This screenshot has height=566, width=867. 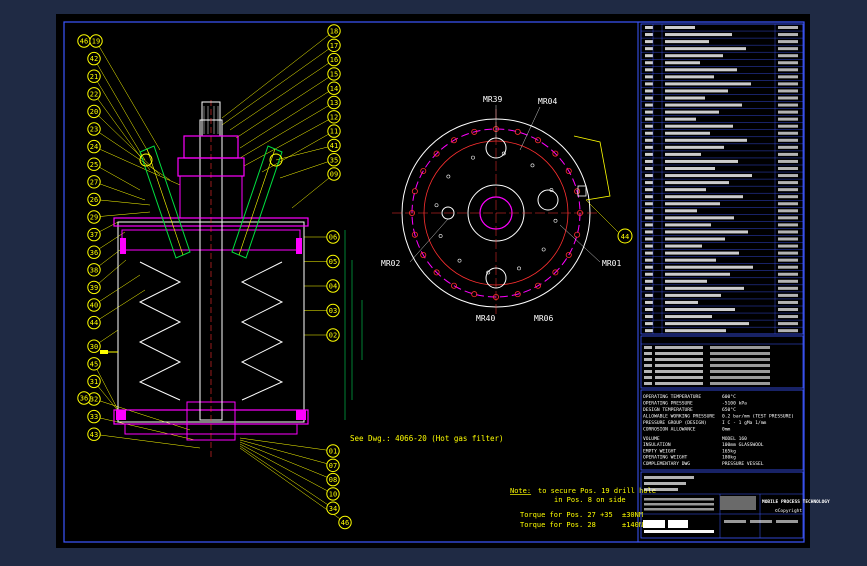 I want to click on design-row-value: 0mm, so click(x=726, y=430).